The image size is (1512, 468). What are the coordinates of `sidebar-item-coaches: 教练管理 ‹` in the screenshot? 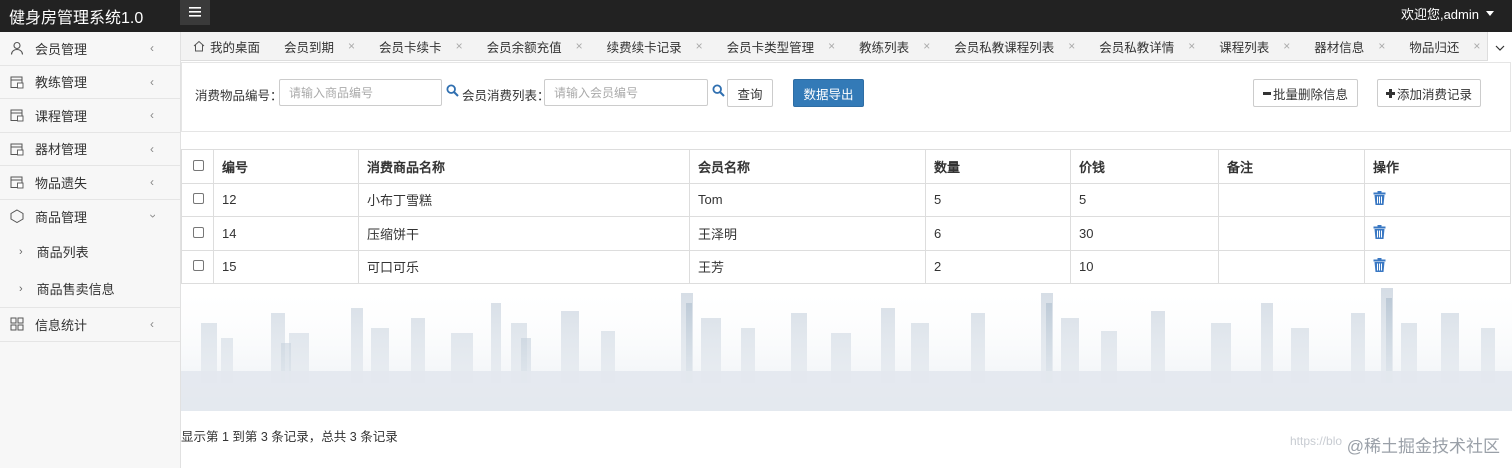 It's located at (90, 82).